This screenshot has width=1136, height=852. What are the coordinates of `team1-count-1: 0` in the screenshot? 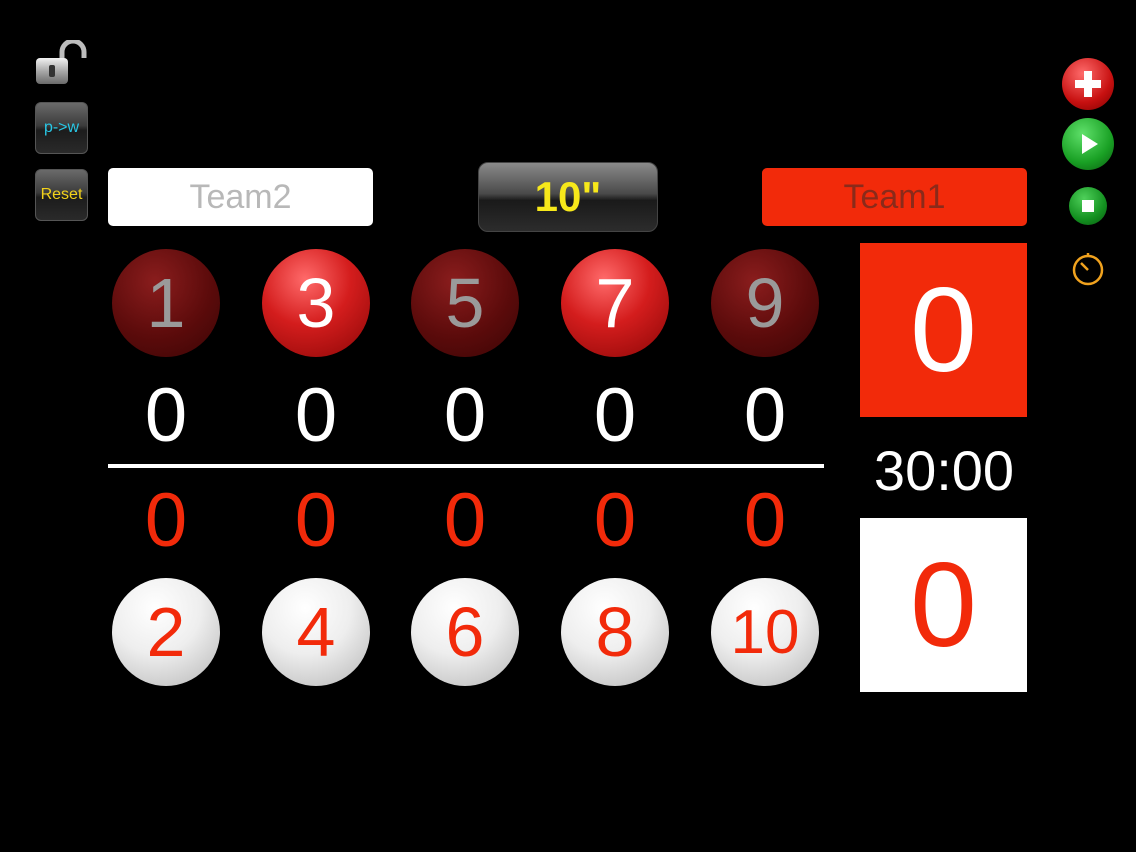 It's located at (166, 415).